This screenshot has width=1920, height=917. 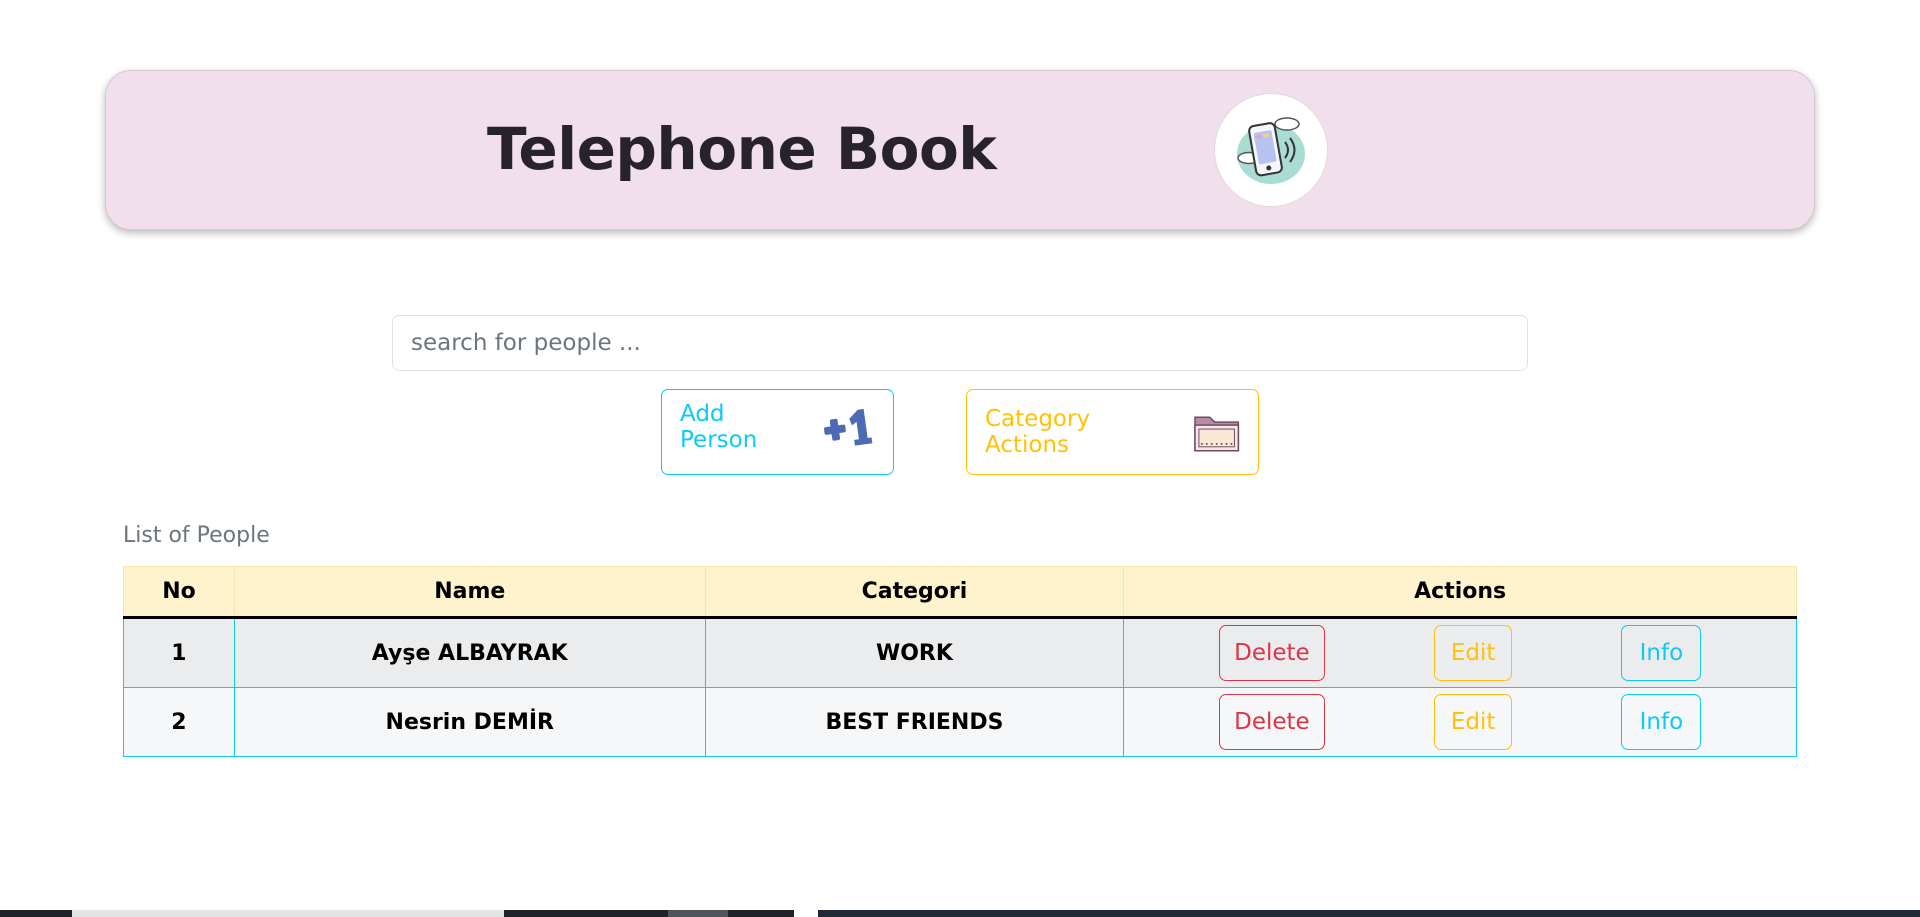 What do you see at coordinates (777, 432) in the screenshot?
I see `add-person-button: Add Person` at bounding box center [777, 432].